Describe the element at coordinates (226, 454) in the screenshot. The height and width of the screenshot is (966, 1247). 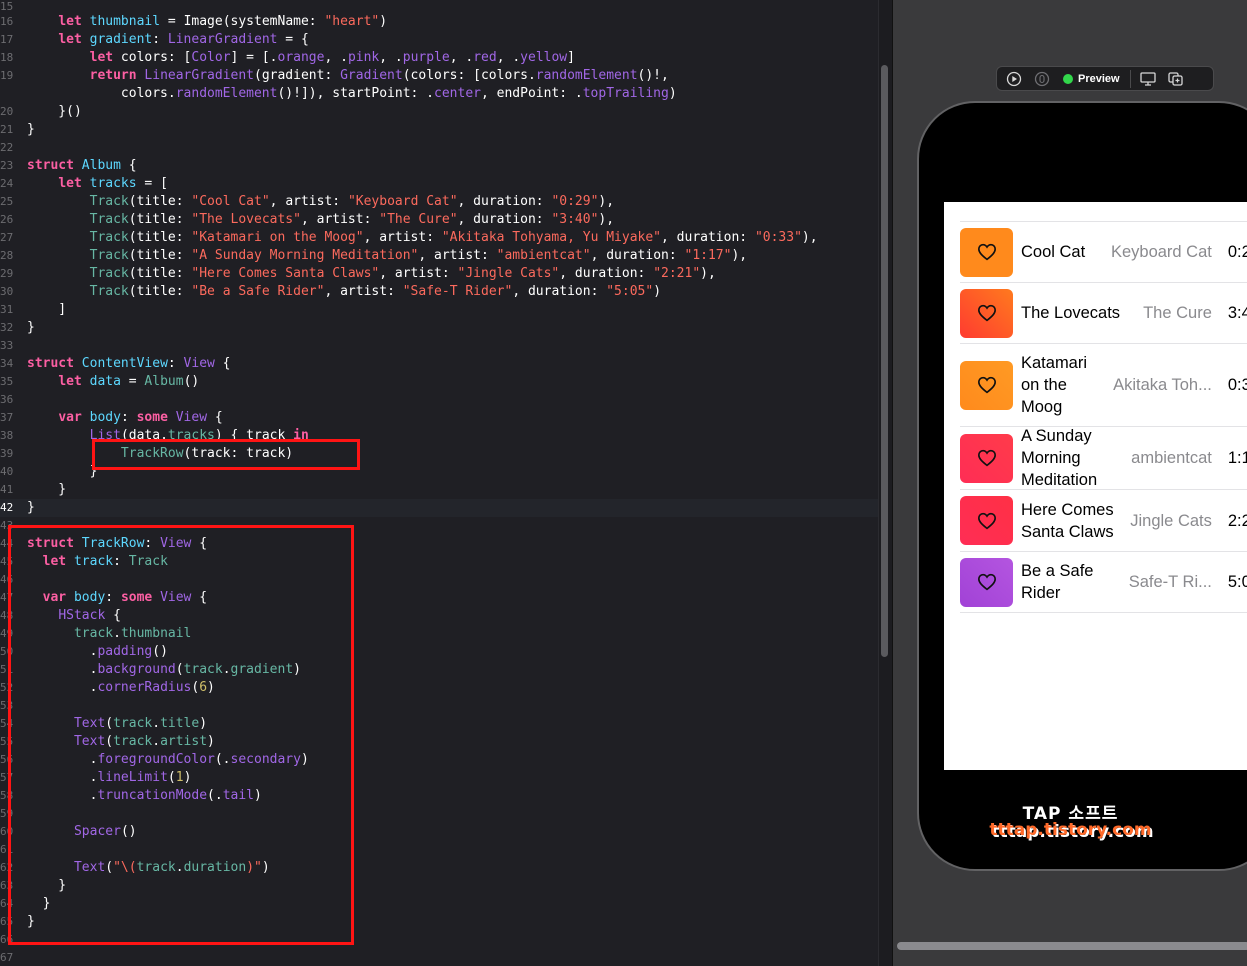
I see `trackrow-call-highlight` at that location.